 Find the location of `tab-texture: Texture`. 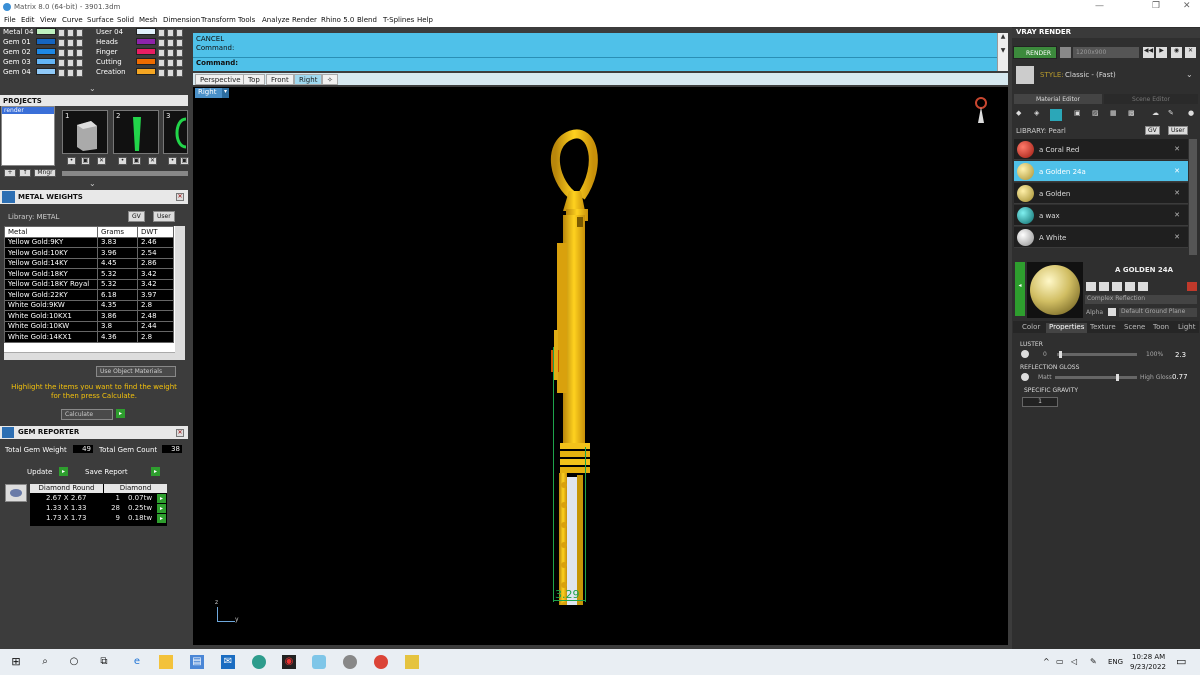

tab-texture: Texture is located at coordinates (1103, 328).